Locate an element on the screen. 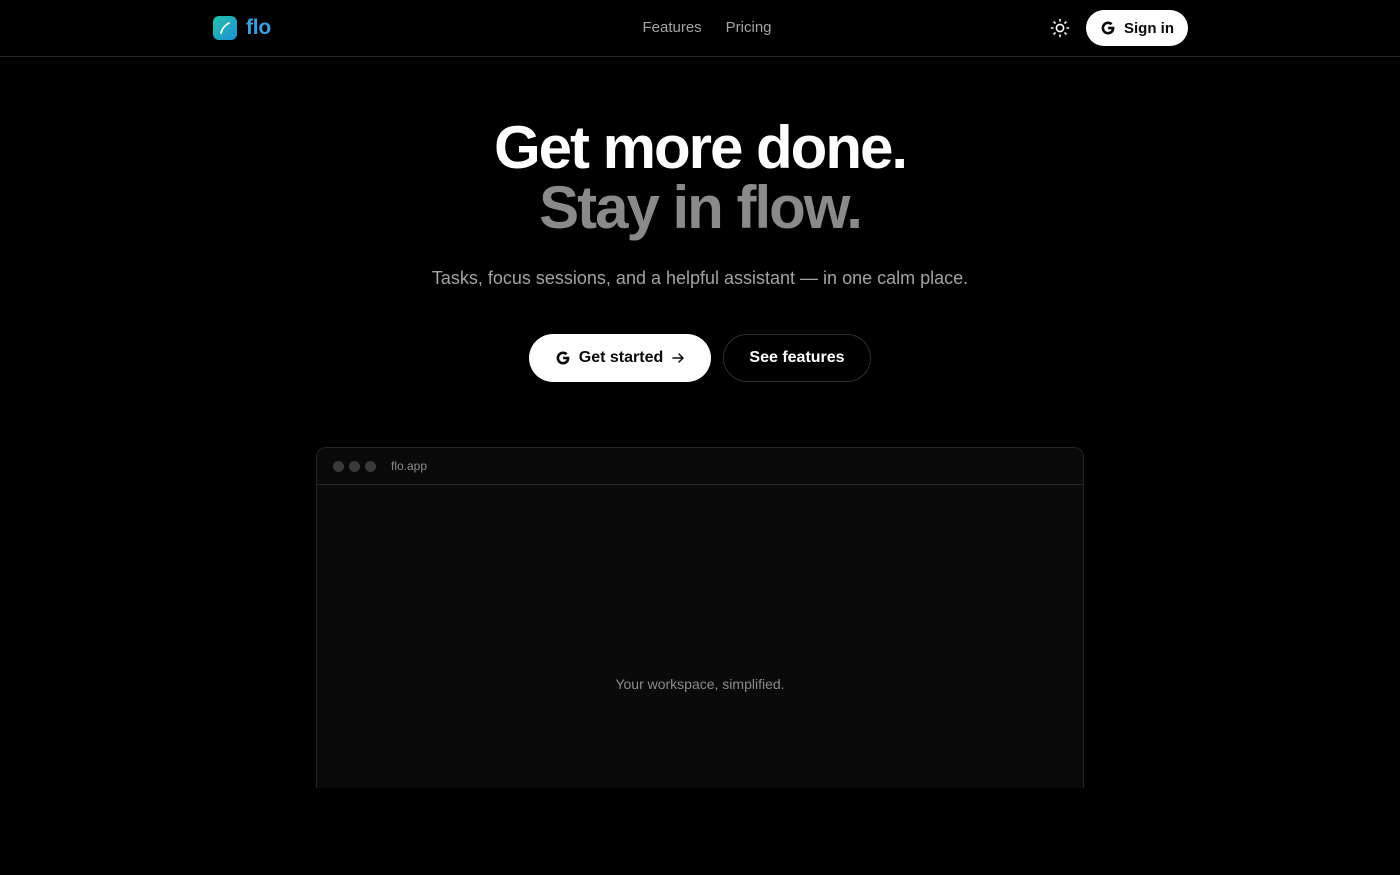  hero-headline: Get more done. Stay in flow. is located at coordinates (700, 178).